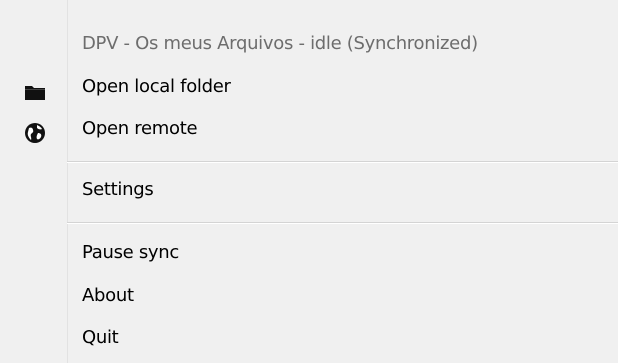 Image resolution: width=618 pixels, height=363 pixels. Describe the element at coordinates (35, 88) in the screenshot. I see `folder-icon` at that location.